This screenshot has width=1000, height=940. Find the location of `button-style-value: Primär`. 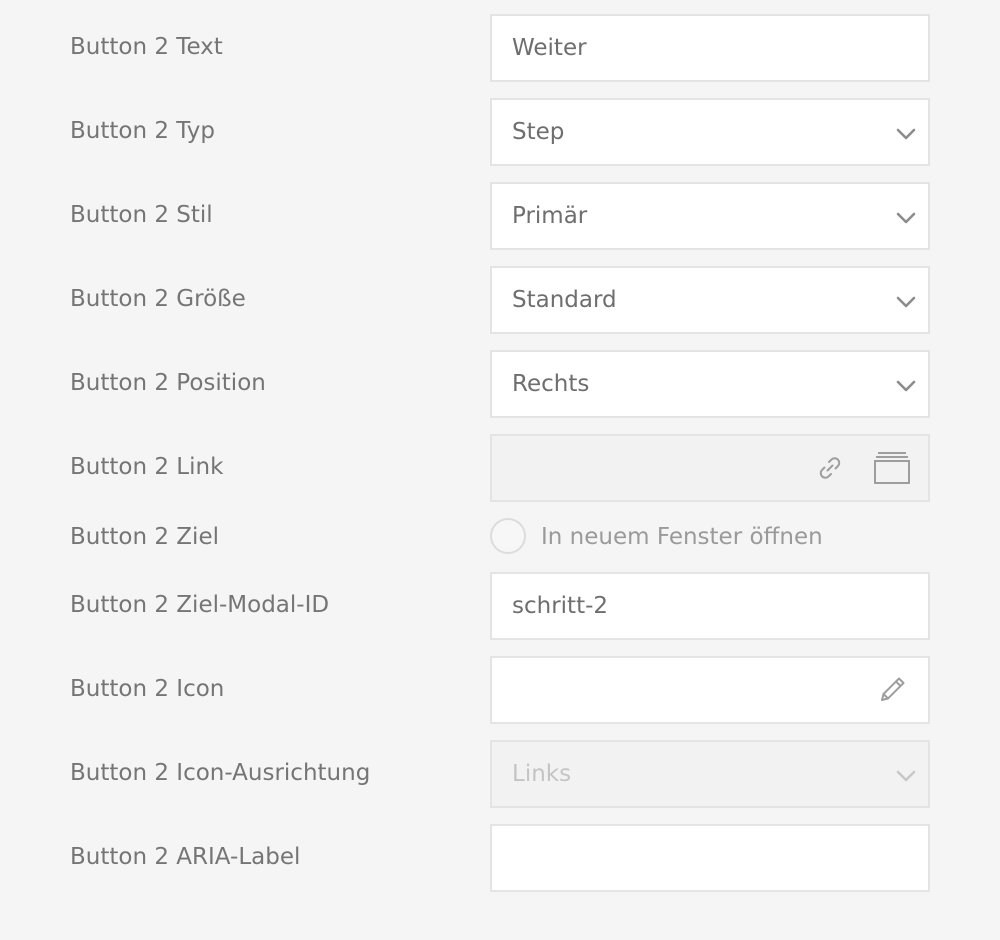

button-style-value: Primär is located at coordinates (550, 216).